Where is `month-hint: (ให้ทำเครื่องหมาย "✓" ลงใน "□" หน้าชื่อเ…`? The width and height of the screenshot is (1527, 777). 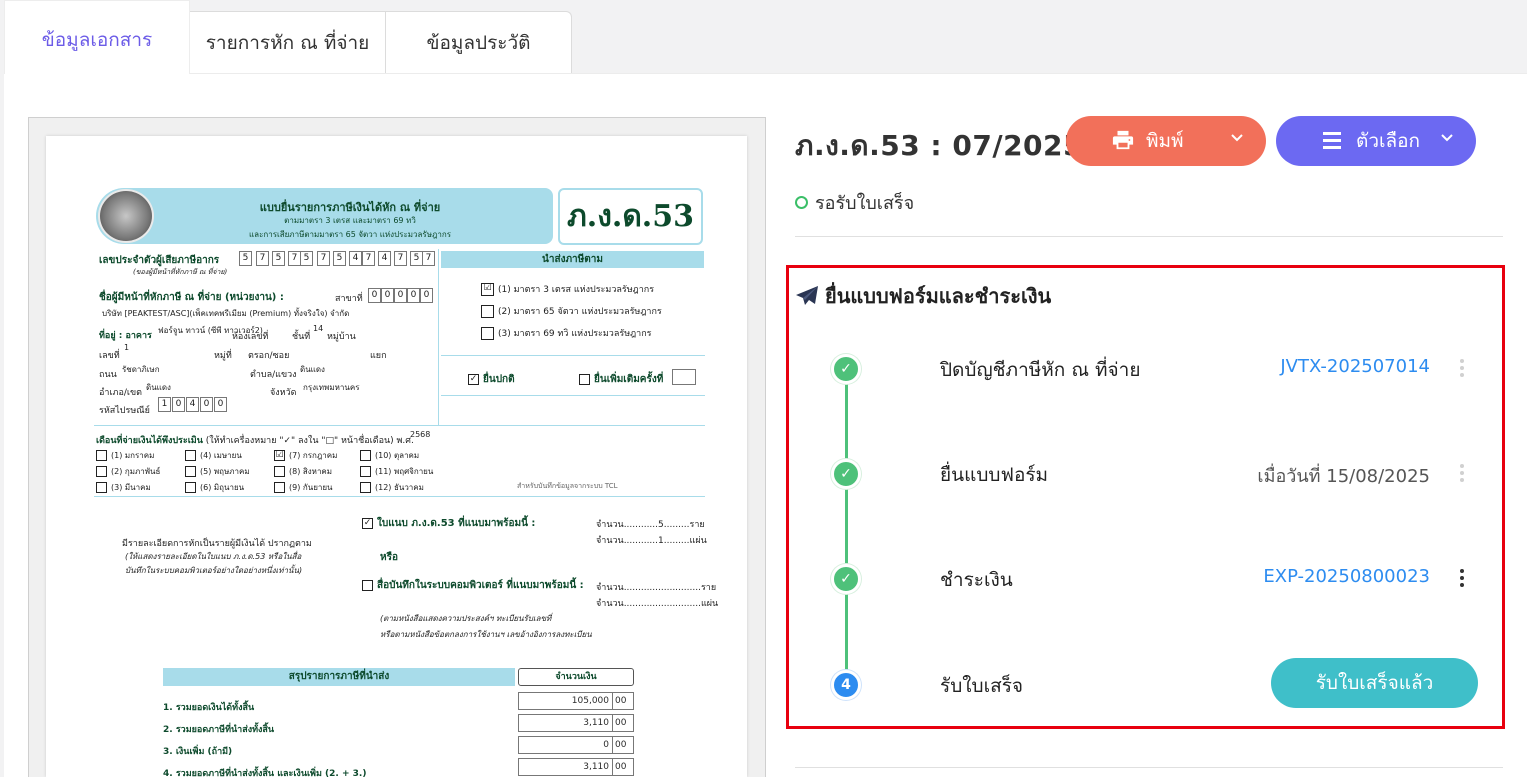
month-hint: (ให้ทำเครื่องหมาย "✓" ลงใน "□" หน้าชื่อเ… is located at coordinates (309, 441).